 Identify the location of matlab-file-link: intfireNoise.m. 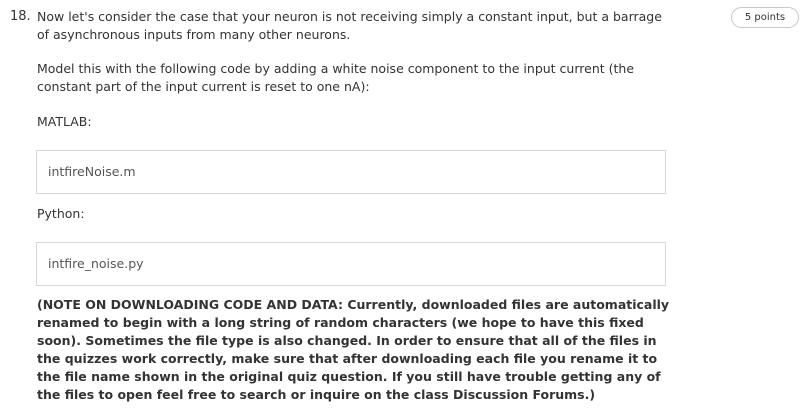
(351, 172).